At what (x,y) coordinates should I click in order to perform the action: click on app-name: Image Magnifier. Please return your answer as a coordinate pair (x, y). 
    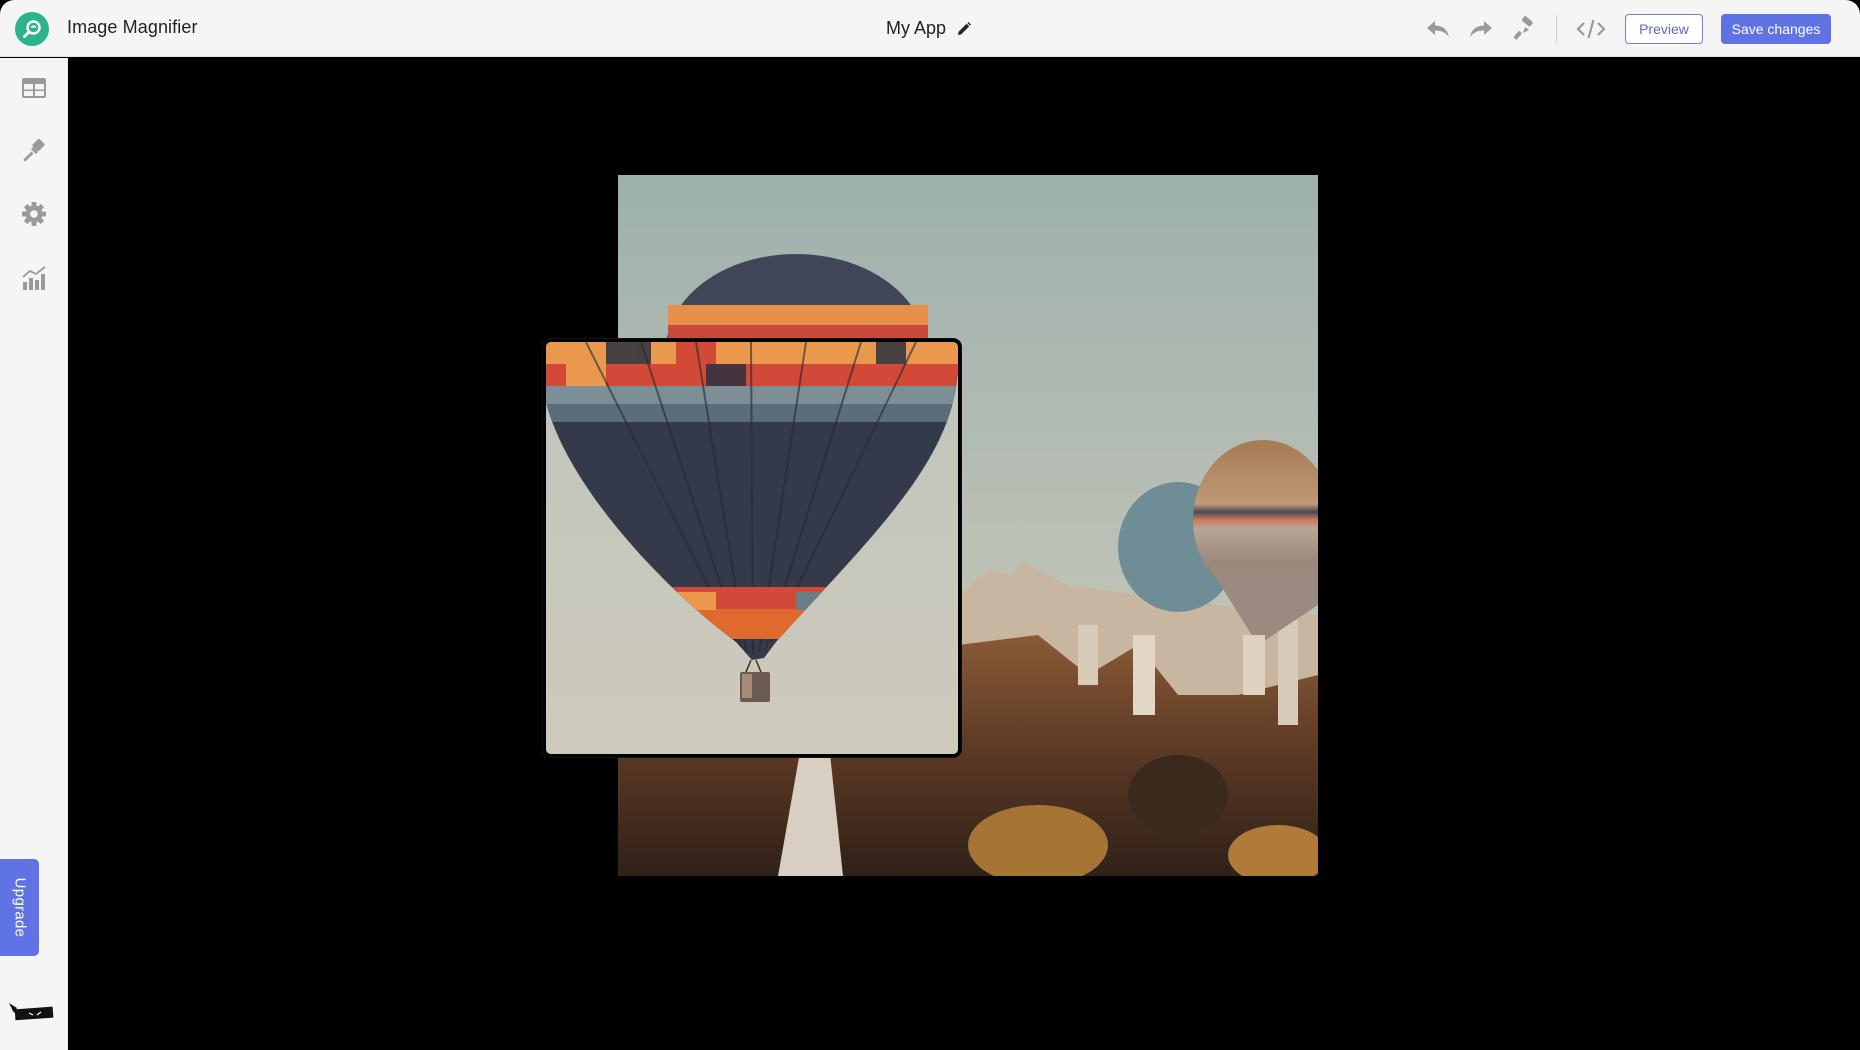
    Looking at the image, I should click on (132, 27).